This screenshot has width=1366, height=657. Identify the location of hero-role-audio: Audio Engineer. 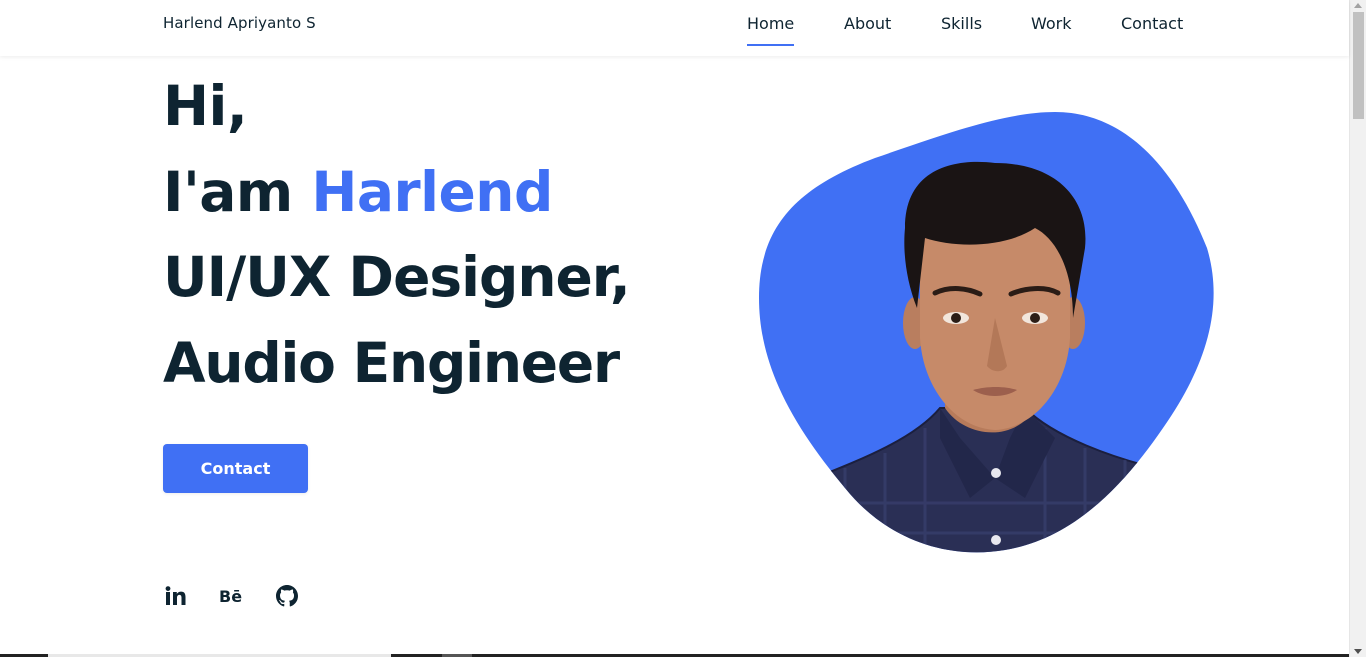
(391, 363).